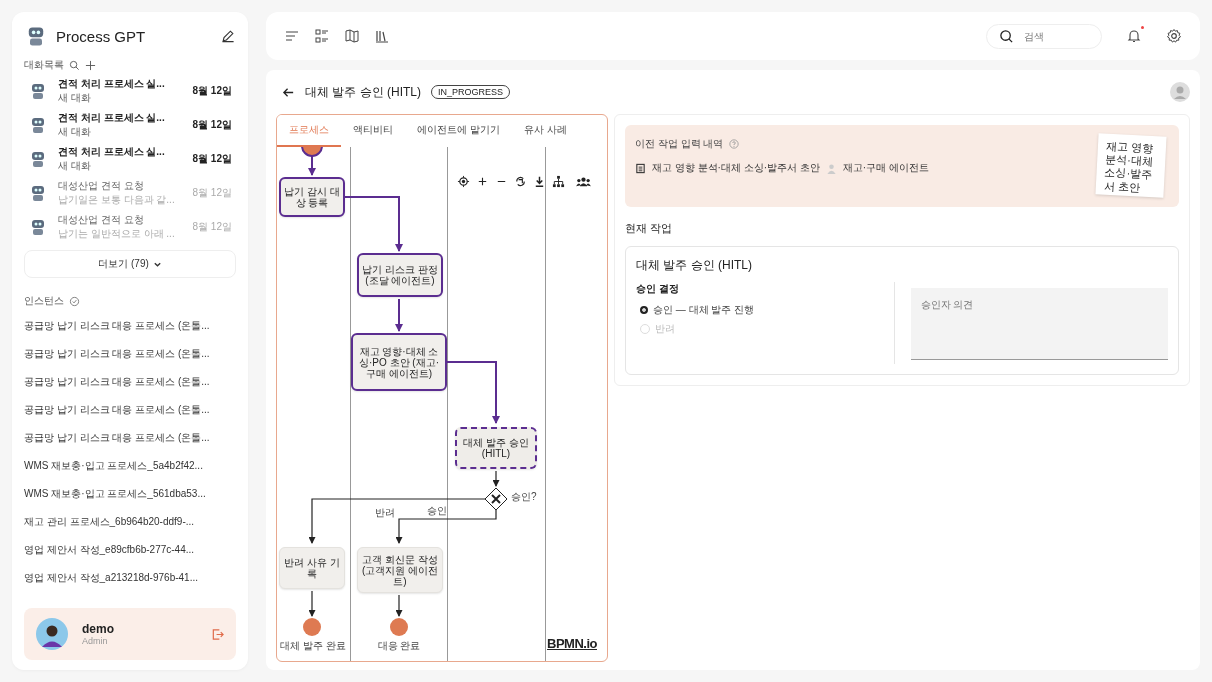  Describe the element at coordinates (539, 181) in the screenshot. I see `download-icon` at that location.